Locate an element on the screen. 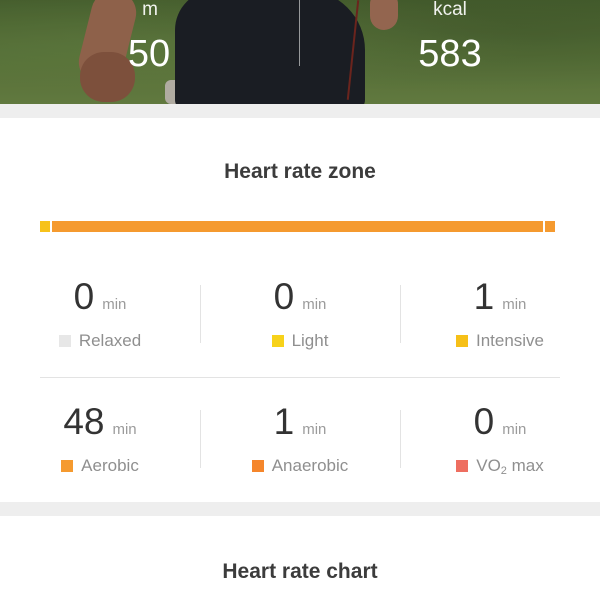 The width and height of the screenshot is (600, 600). zone-bar-segment-light is located at coordinates (45, 226).